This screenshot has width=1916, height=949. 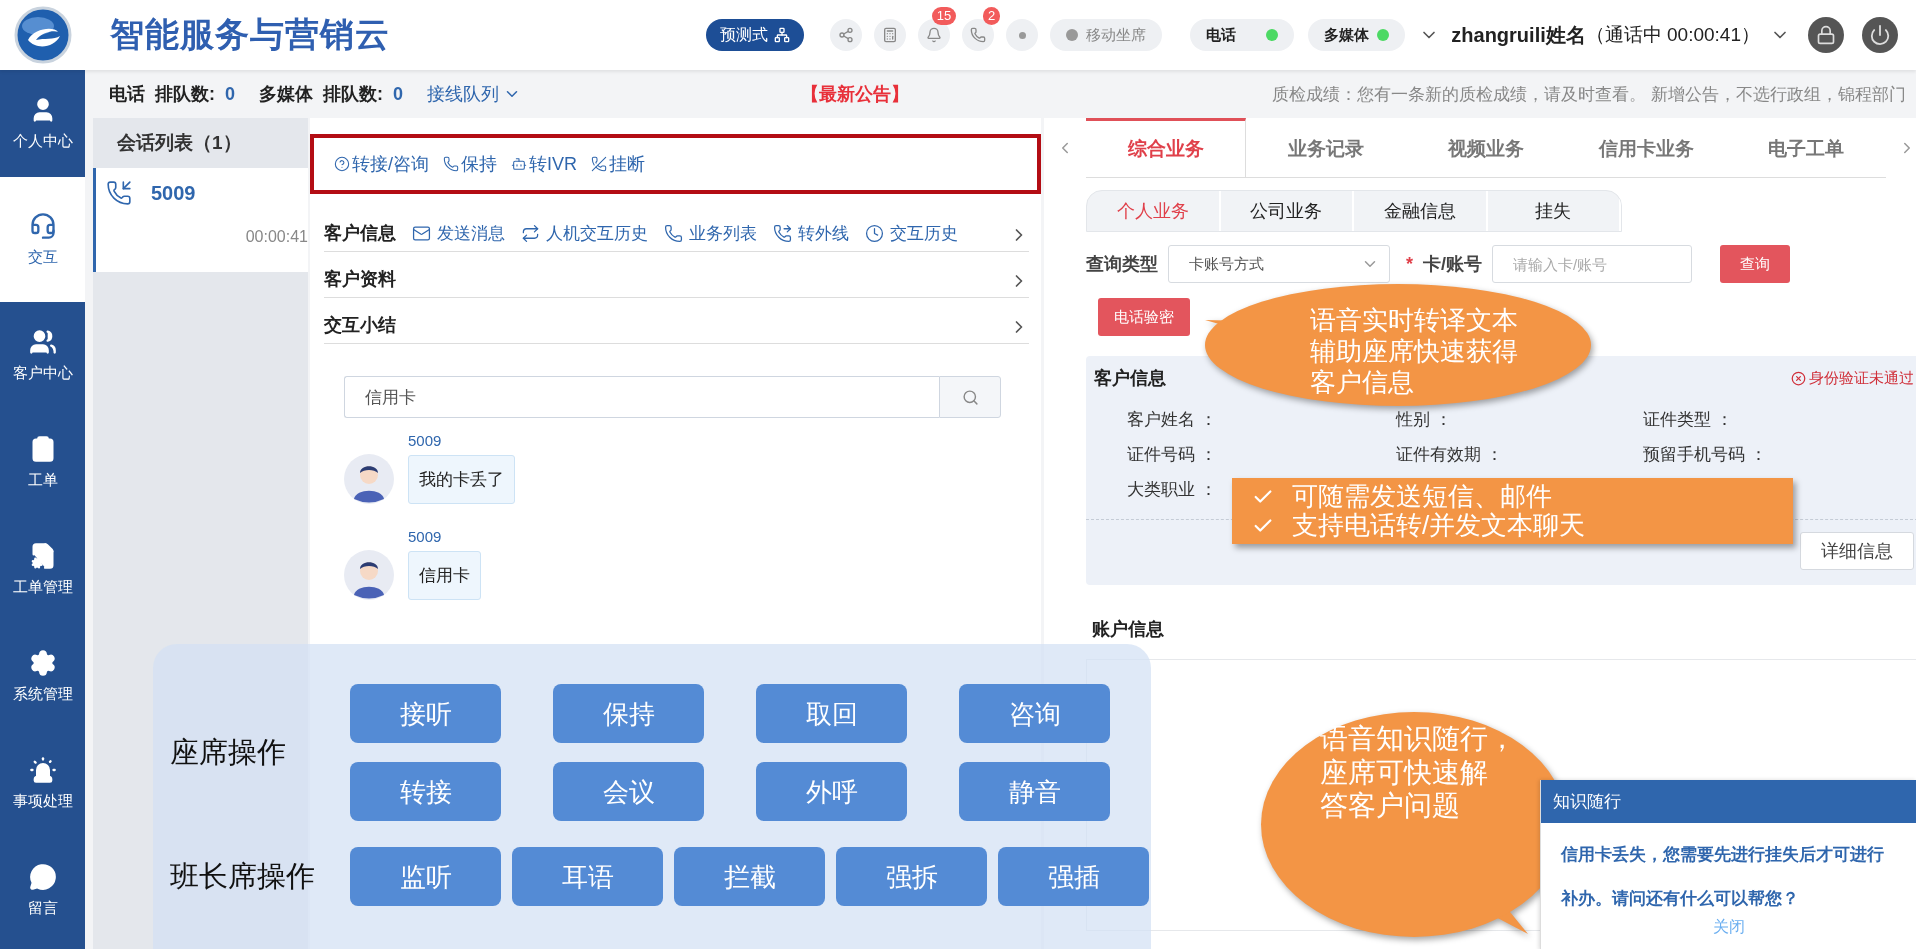 I want to click on section-title: 客户信息, so click(x=1130, y=378).